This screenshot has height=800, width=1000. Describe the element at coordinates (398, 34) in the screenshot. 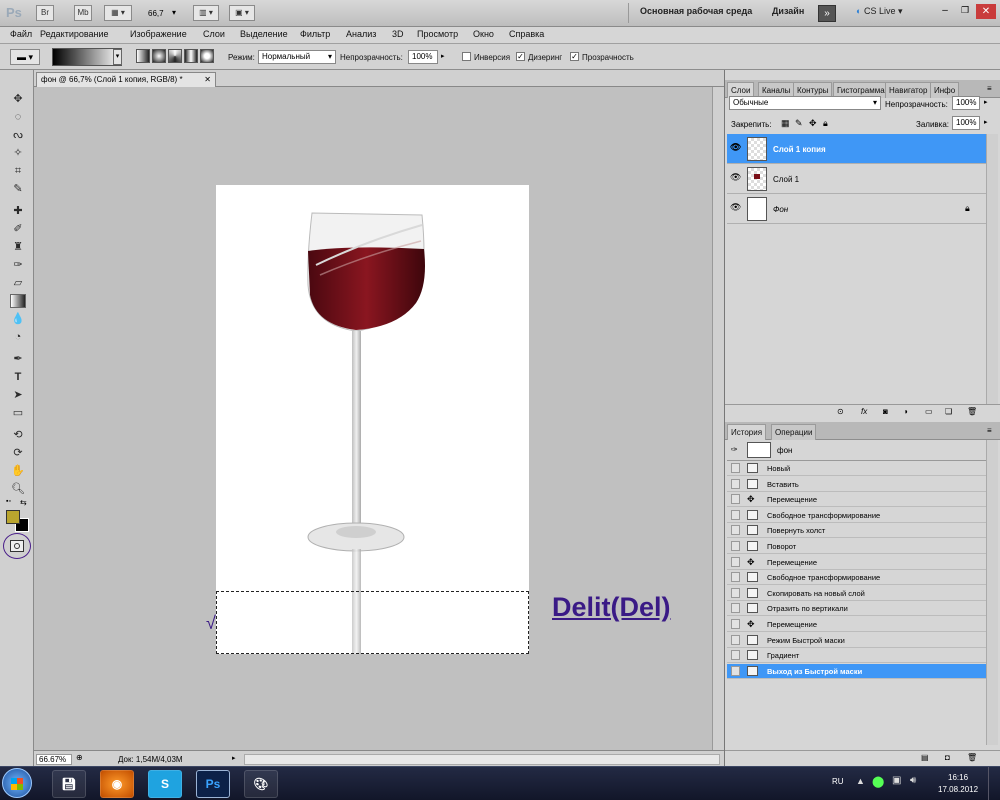

I see `menu-3d: 3D` at that location.